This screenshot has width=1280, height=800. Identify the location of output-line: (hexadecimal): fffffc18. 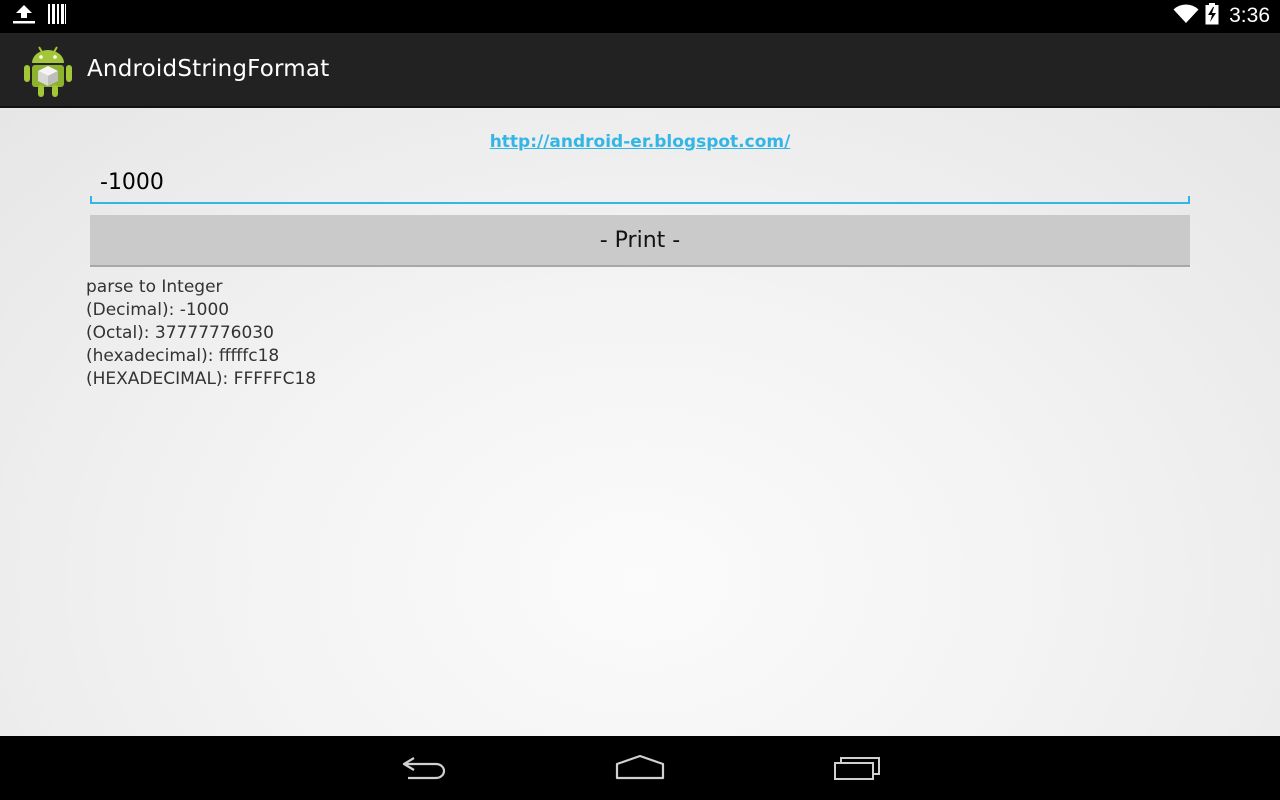
(183, 356).